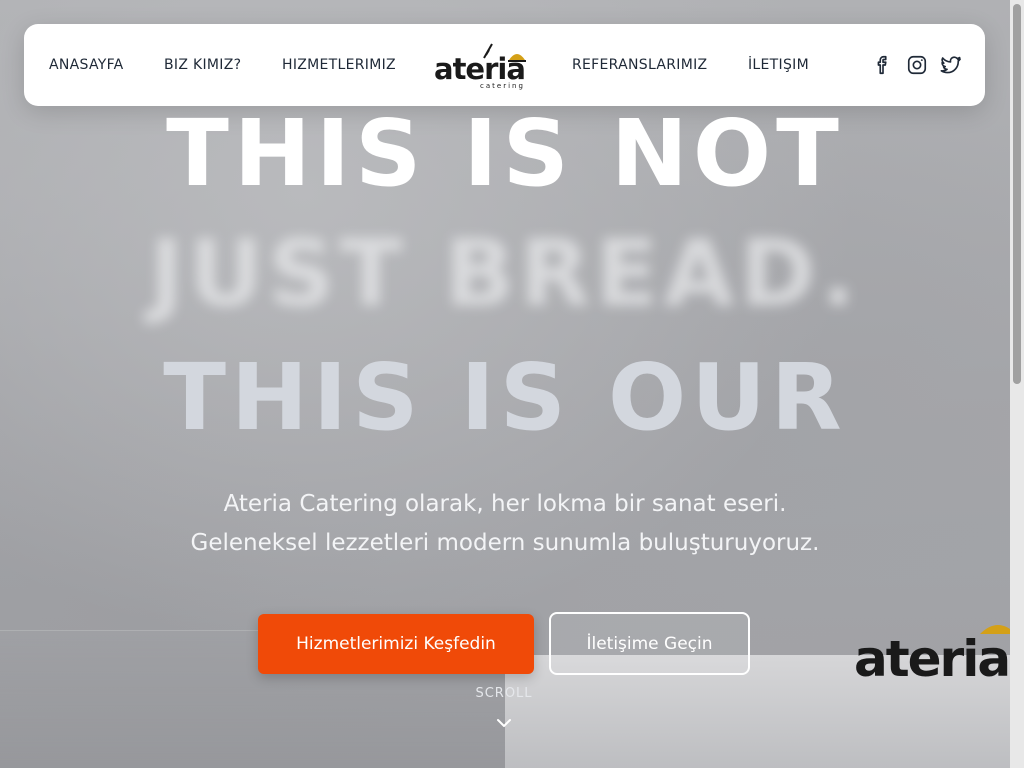  What do you see at coordinates (504, 723) in the screenshot?
I see `chevron-down-icon` at bounding box center [504, 723].